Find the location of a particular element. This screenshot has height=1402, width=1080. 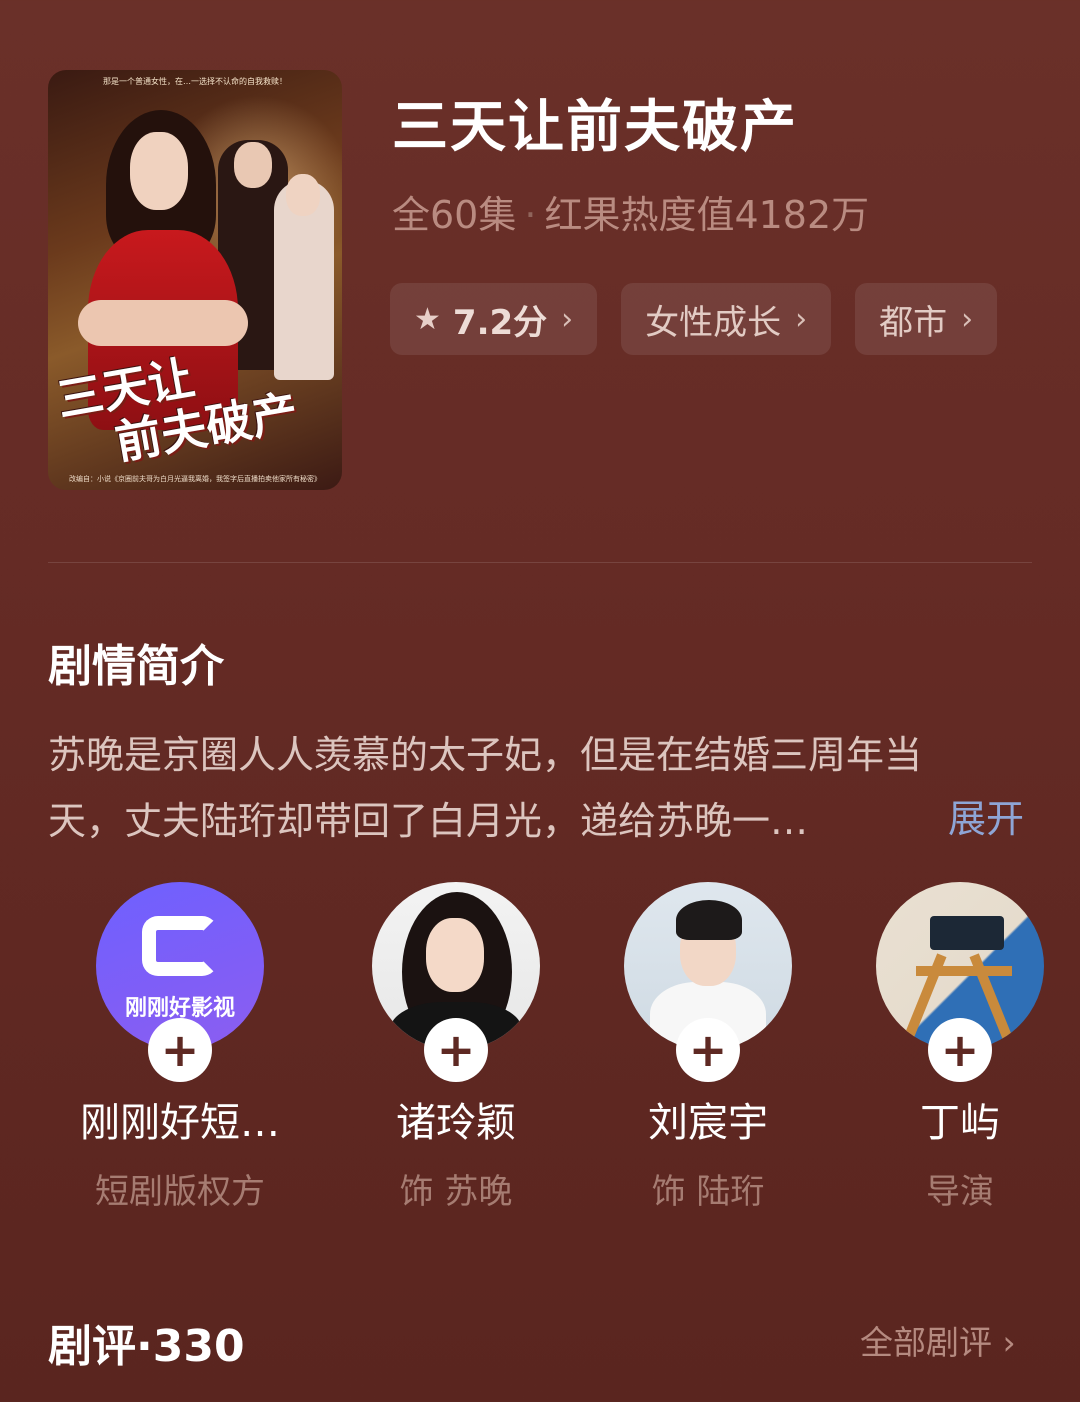

tag-row: ★ 7.2分 › 女性成长 › 都市 › is located at coordinates (694, 319).